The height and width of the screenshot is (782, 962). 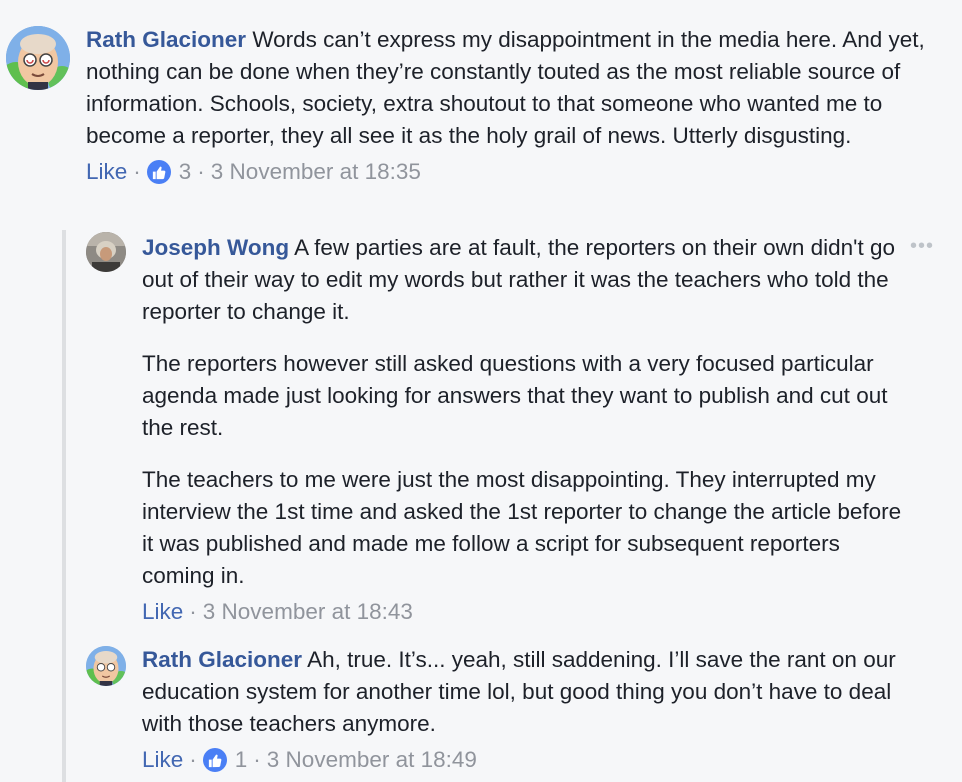 I want to click on reply-actions: Like · 3 November at 18:43, so click(x=522, y=612).